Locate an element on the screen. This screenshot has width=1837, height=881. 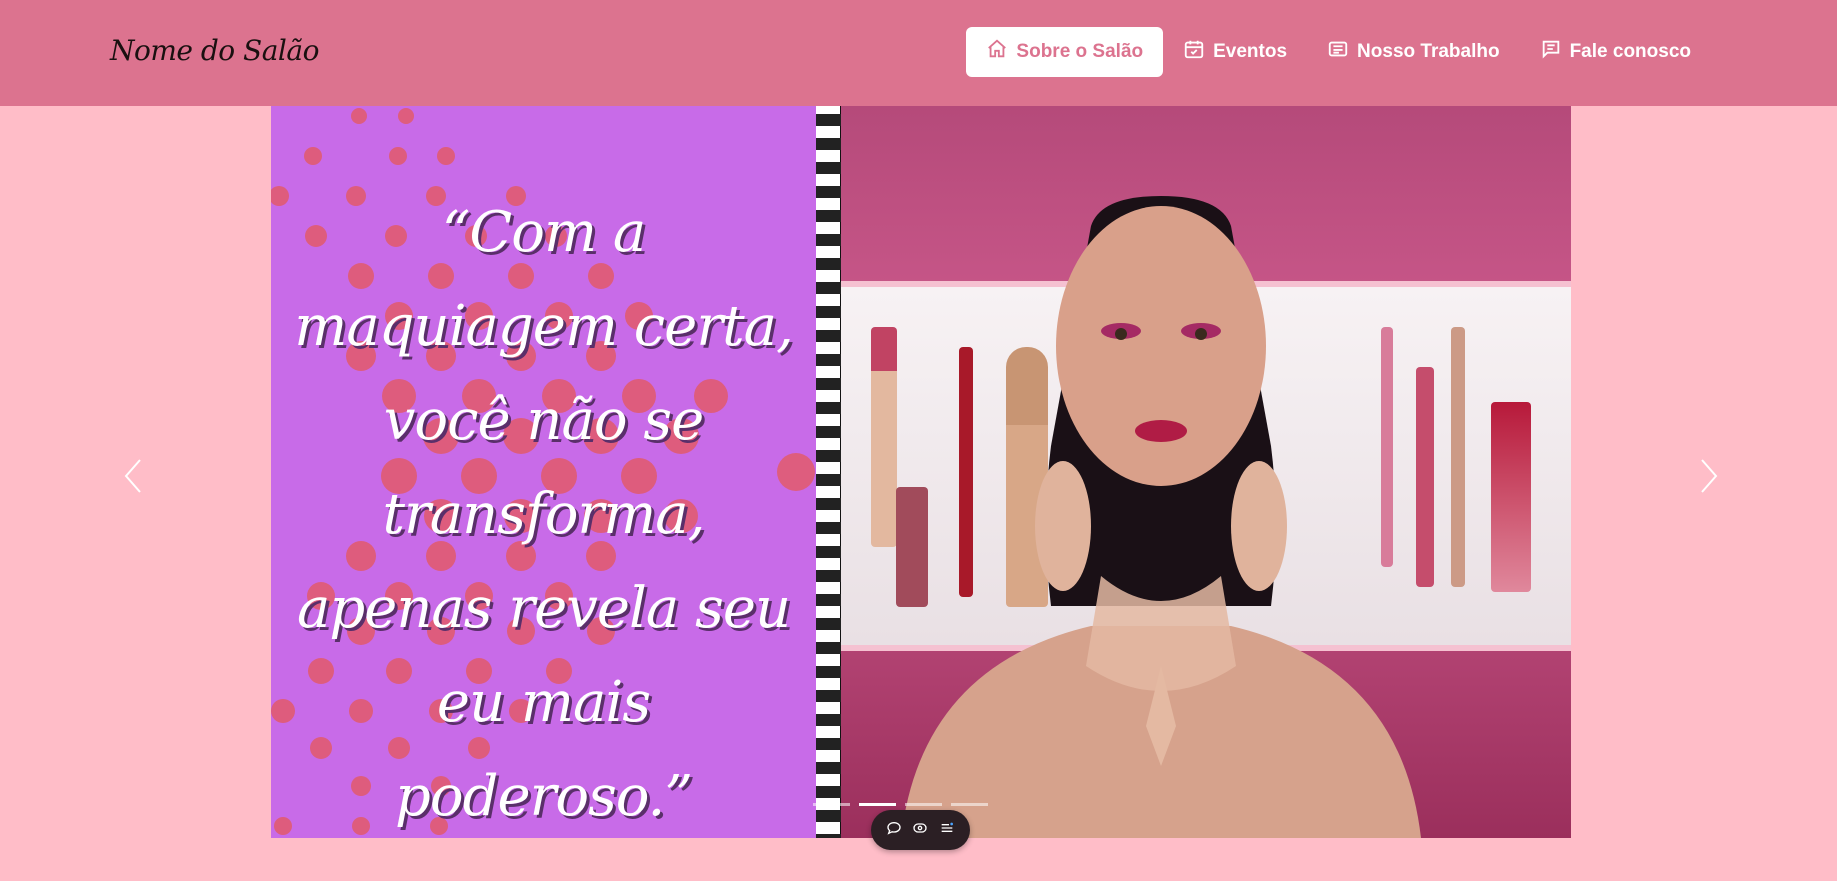
chevron-right-icon is located at coordinates (1707, 479).